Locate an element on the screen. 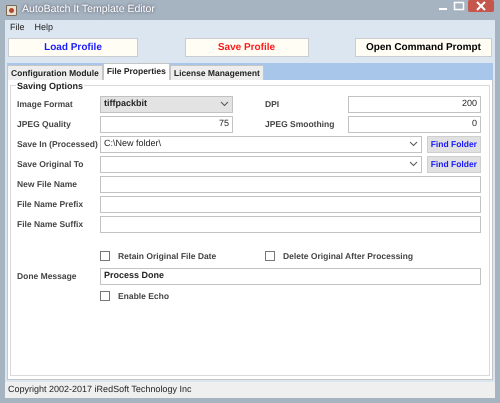 This screenshot has width=500, height=403. field-label: Save Original To is located at coordinates (50, 164).